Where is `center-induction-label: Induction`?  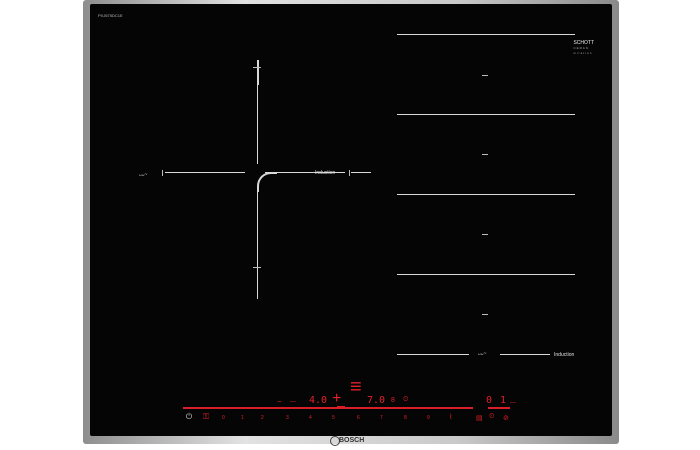
center-induction-label: Induction is located at coordinates (325, 173).